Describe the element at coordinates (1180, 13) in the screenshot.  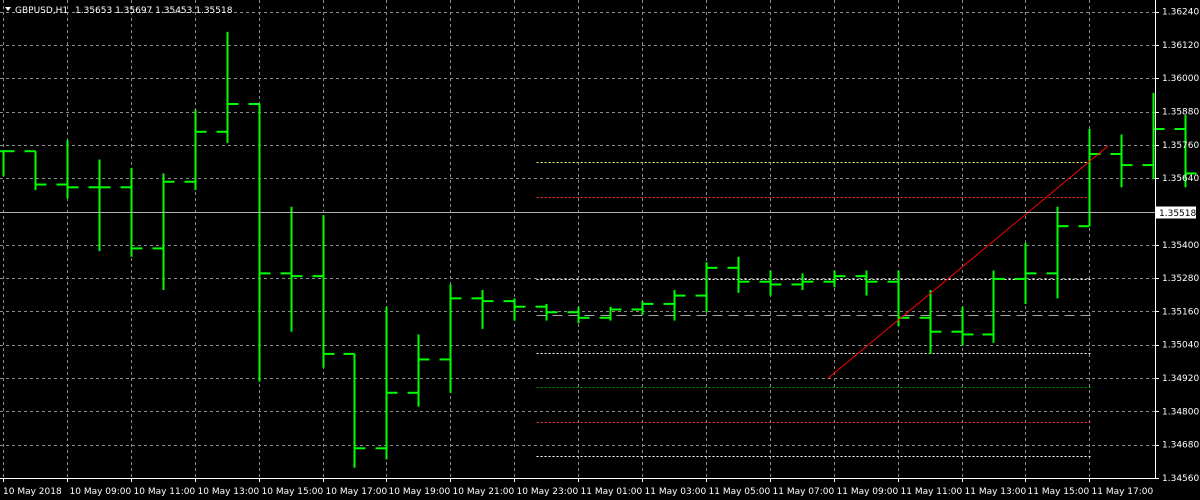
I see `y-tick-label: 1.36240` at that location.